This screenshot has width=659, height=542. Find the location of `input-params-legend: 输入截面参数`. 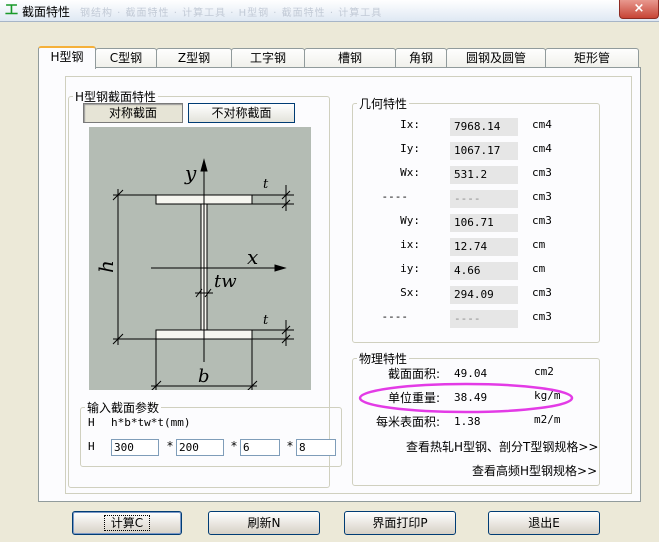

input-params-legend: 输入截面参数 is located at coordinates (123, 408).